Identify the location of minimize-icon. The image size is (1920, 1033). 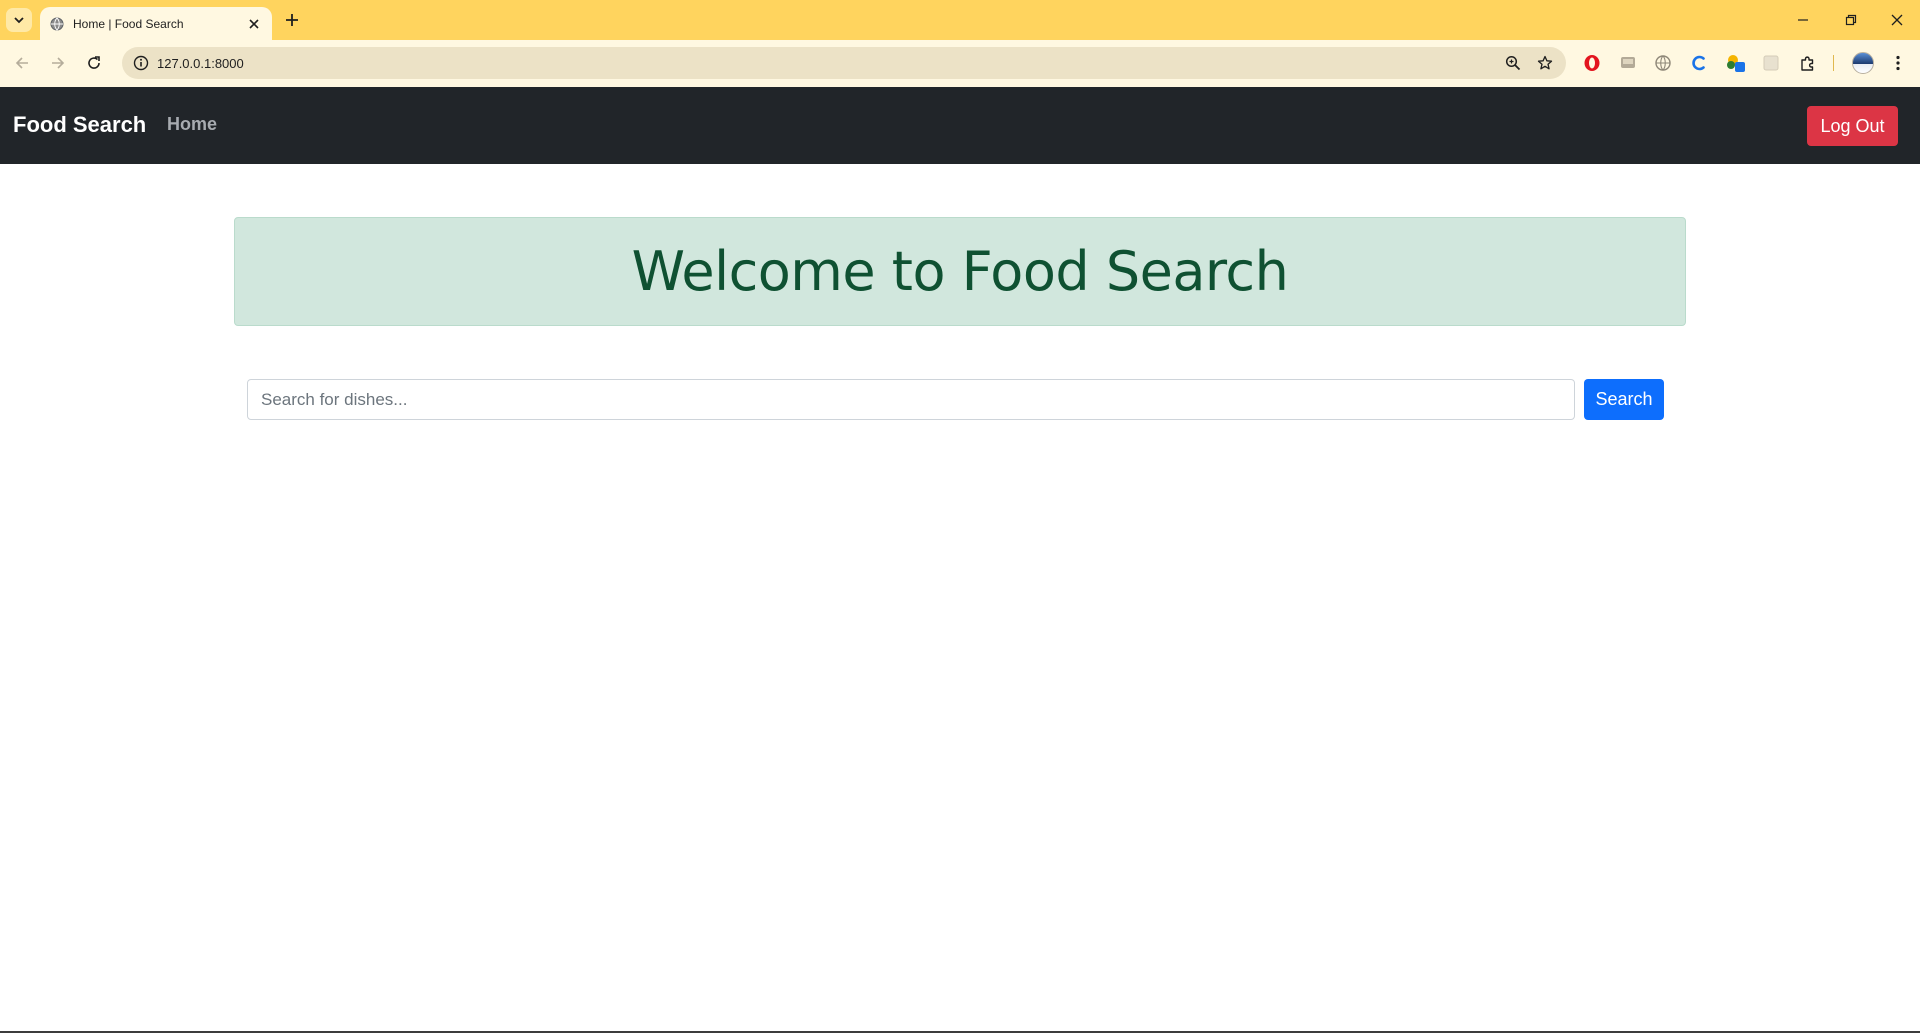
(1803, 20).